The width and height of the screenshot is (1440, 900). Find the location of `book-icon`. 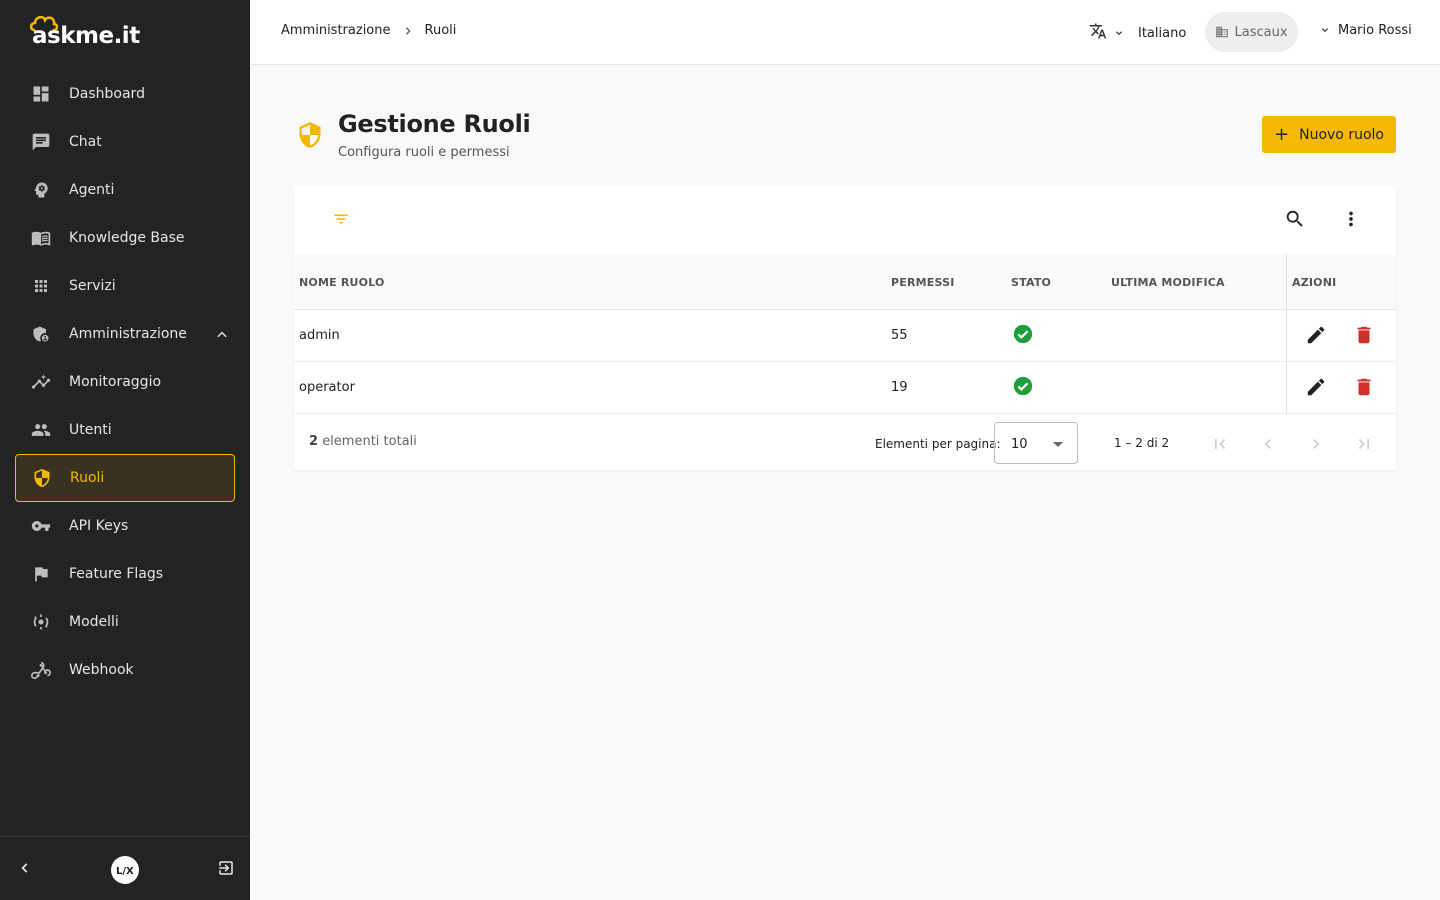

book-icon is located at coordinates (41, 238).